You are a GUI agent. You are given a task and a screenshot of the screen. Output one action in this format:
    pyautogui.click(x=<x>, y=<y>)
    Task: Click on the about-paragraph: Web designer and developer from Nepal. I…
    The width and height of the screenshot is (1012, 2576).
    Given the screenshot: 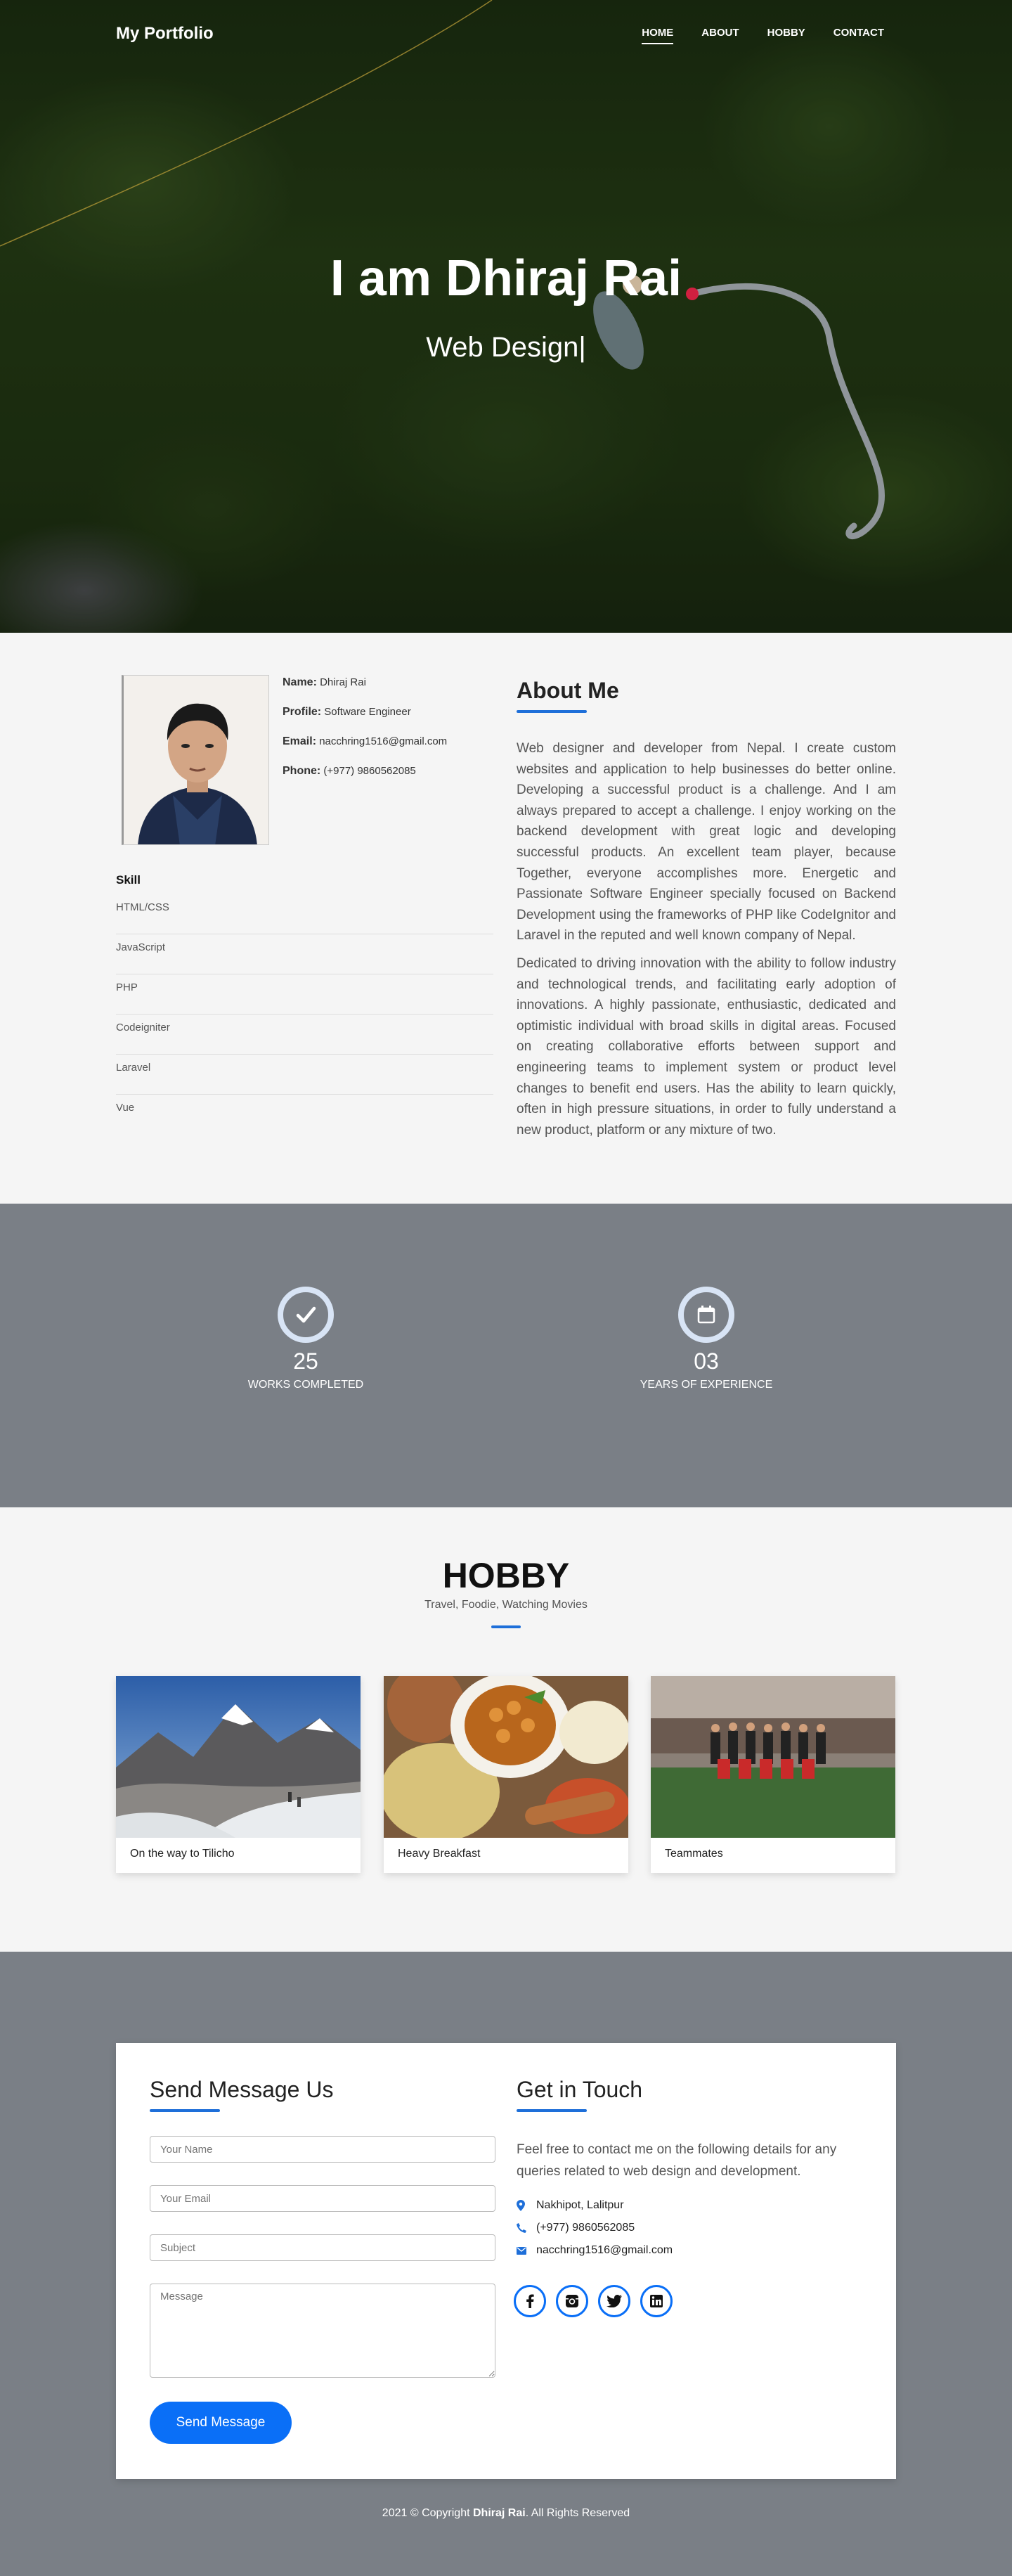 What is the action you would take?
    pyautogui.click(x=706, y=842)
    